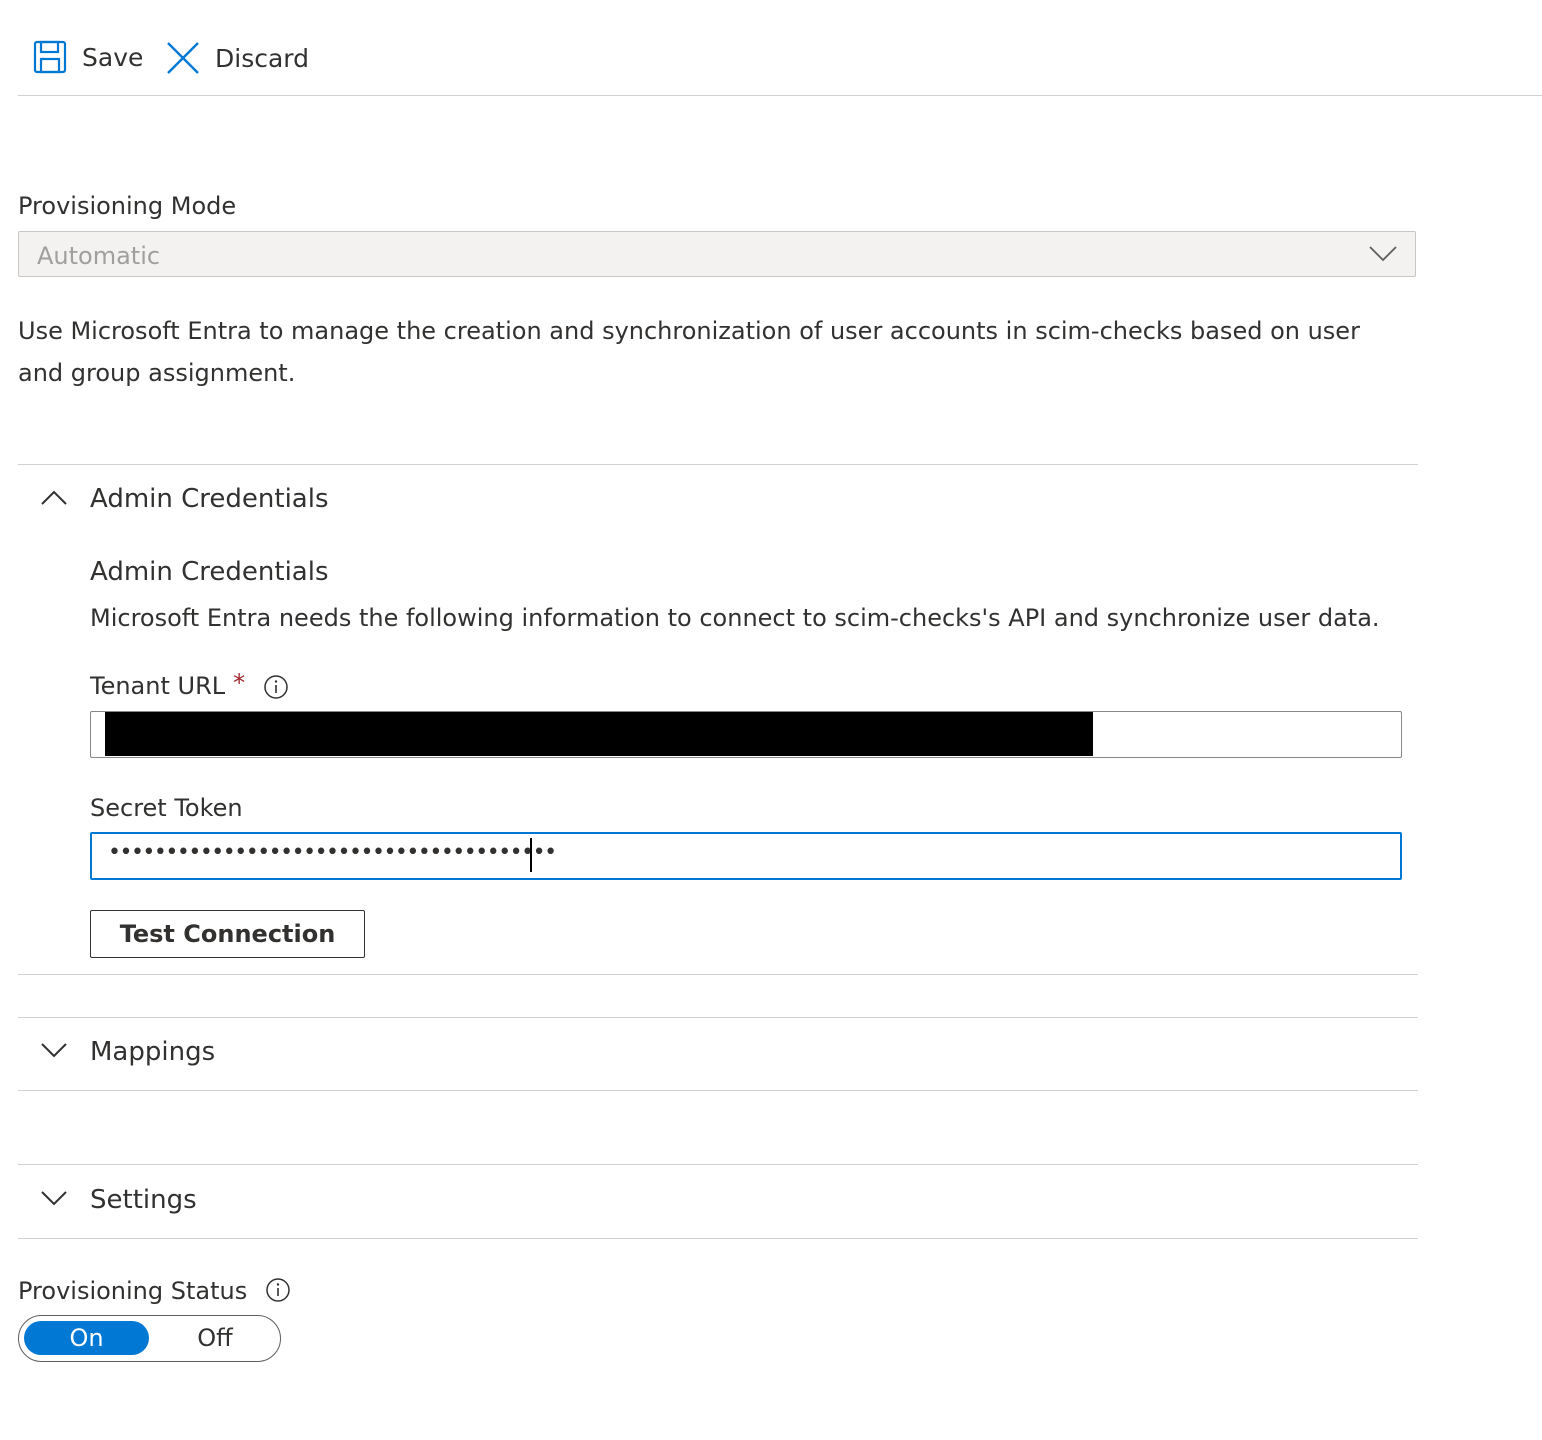 Image resolution: width=1542 pixels, height=1440 pixels. Describe the element at coordinates (262, 58) in the screenshot. I see `discard-label: Discard` at that location.